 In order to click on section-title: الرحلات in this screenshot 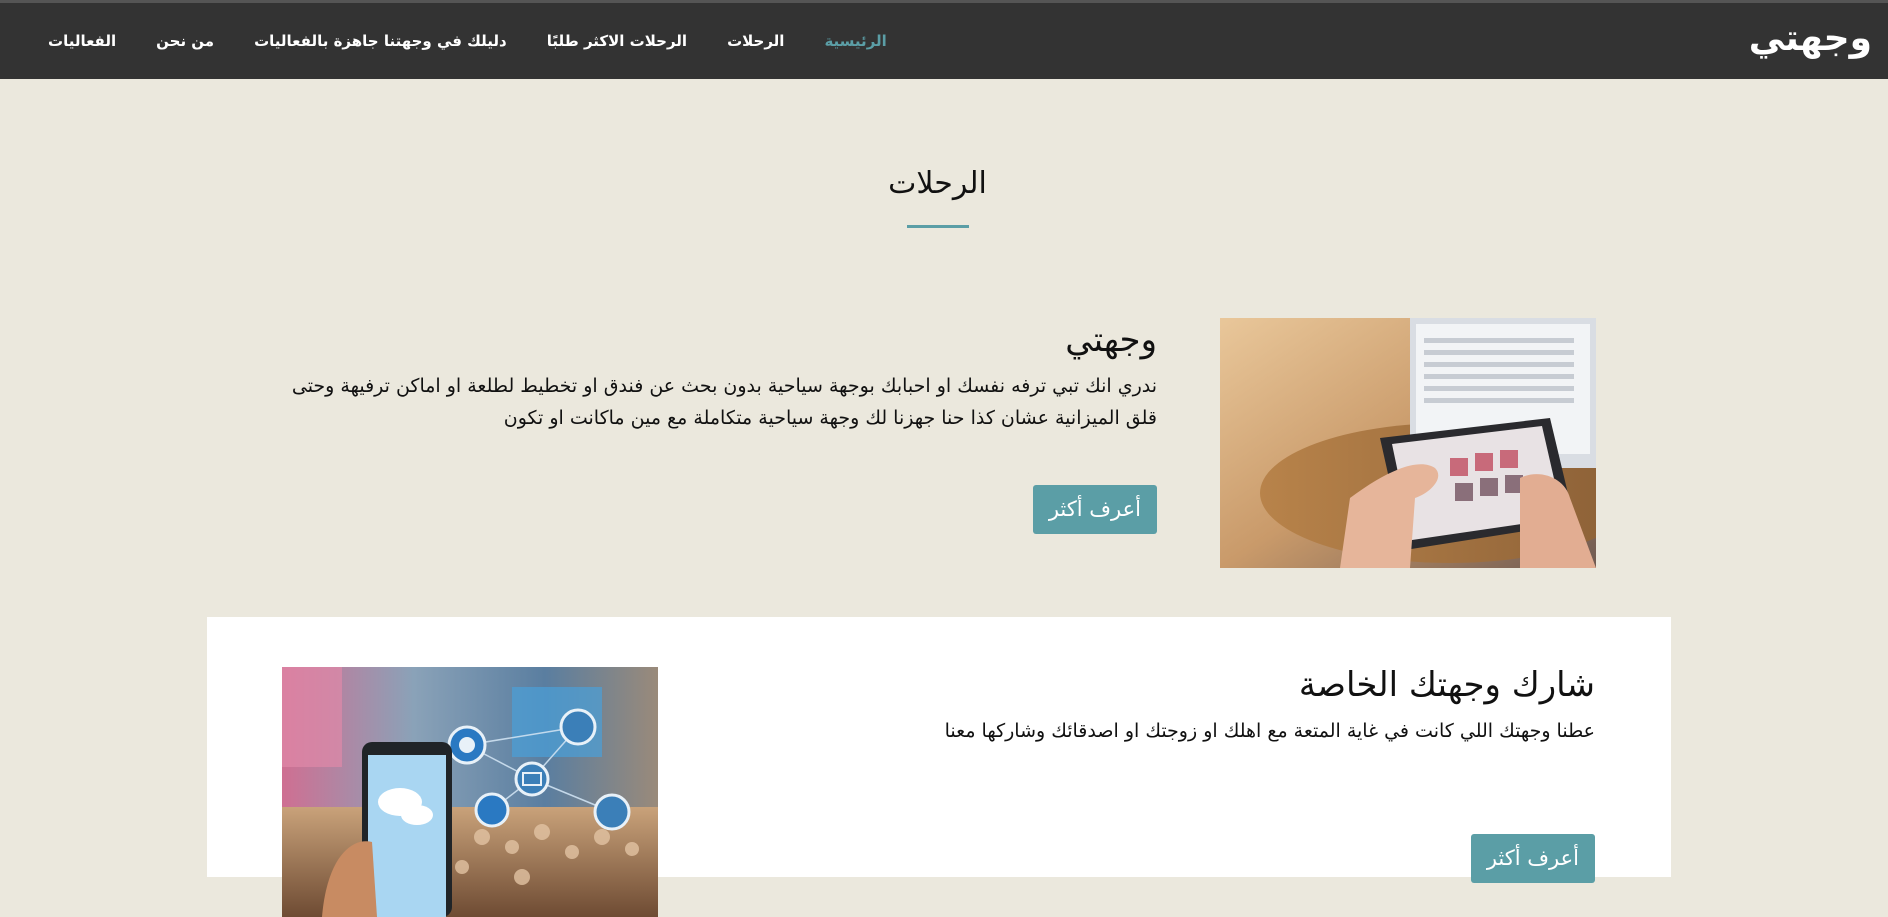, I will do `click(937, 183)`.